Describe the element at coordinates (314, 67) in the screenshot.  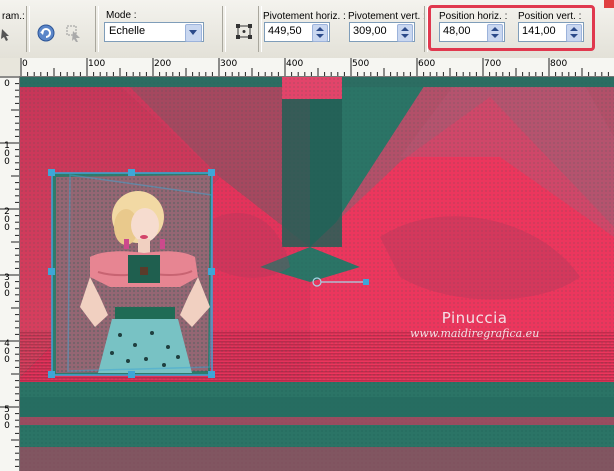
I see `ruler-ticks` at that location.